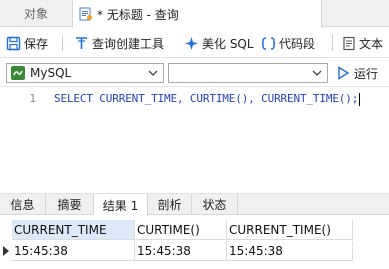  I want to click on tab-result-1-label: 结果 1, so click(120, 205).